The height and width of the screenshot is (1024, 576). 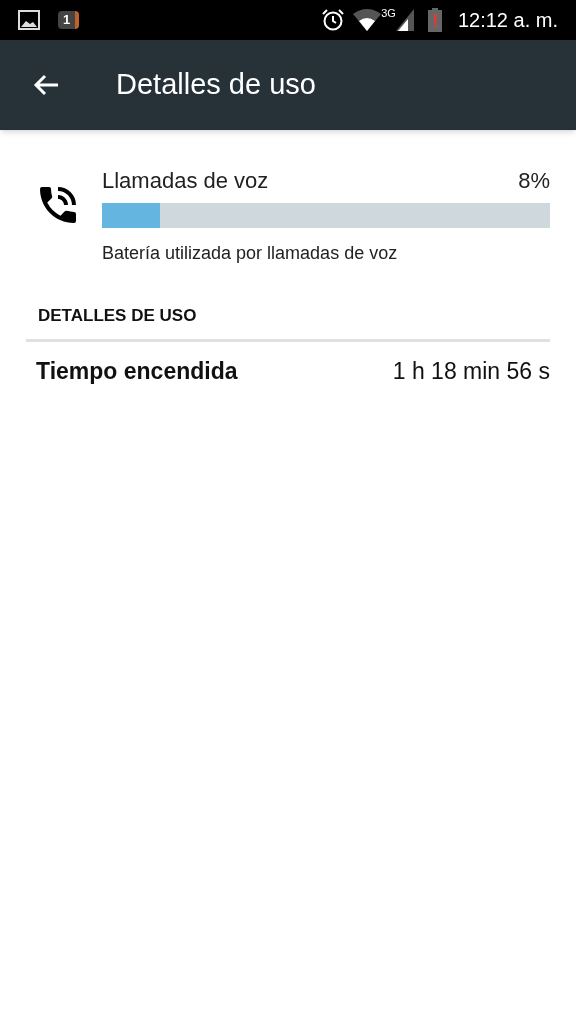 What do you see at coordinates (117, 316) in the screenshot?
I see `section-header: DETALLES DE USO` at bounding box center [117, 316].